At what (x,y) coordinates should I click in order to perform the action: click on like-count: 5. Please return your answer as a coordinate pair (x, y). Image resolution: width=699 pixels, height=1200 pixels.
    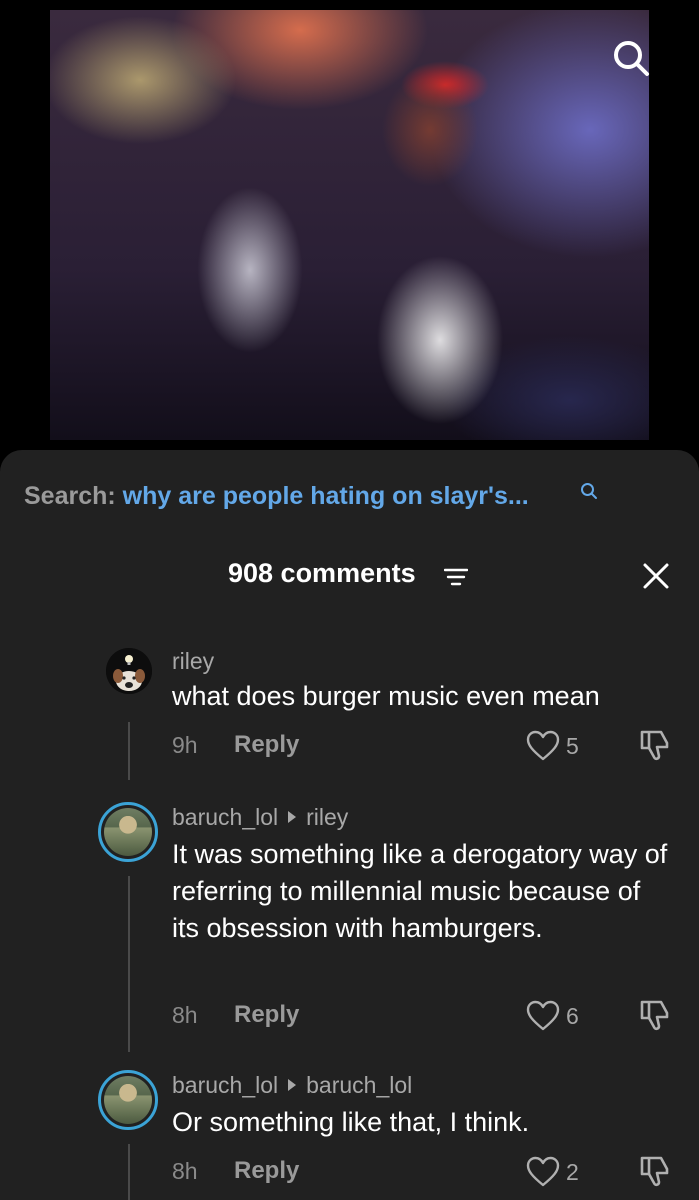
    Looking at the image, I should click on (572, 746).